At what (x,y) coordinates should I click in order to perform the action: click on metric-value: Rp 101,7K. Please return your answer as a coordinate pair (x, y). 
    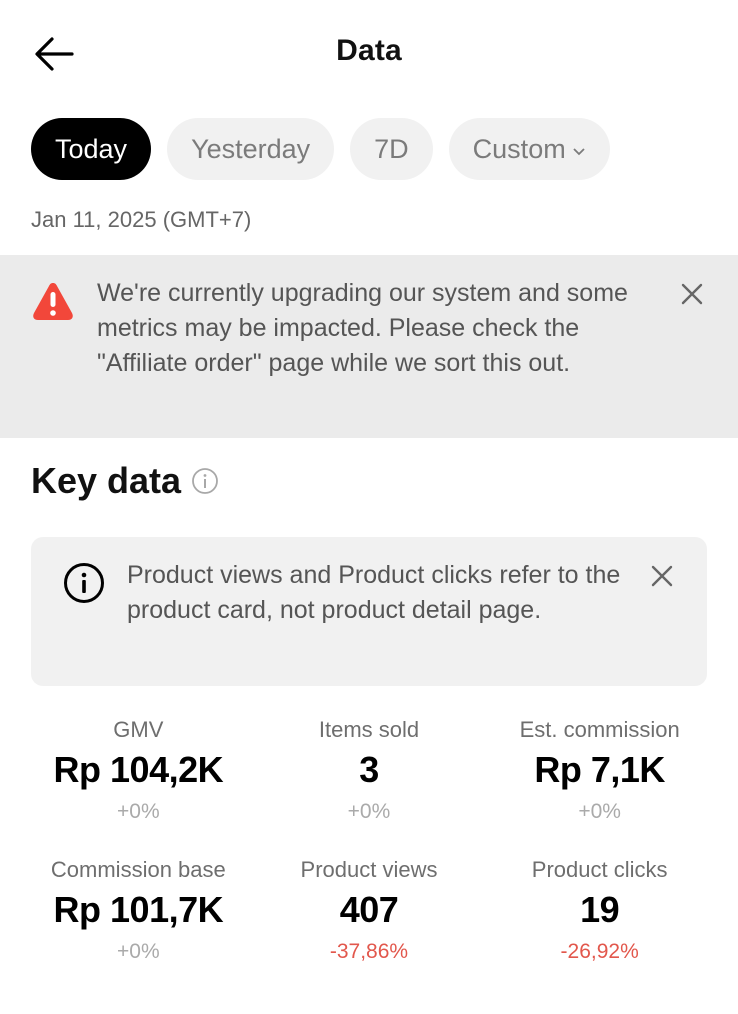
    Looking at the image, I should click on (138, 909).